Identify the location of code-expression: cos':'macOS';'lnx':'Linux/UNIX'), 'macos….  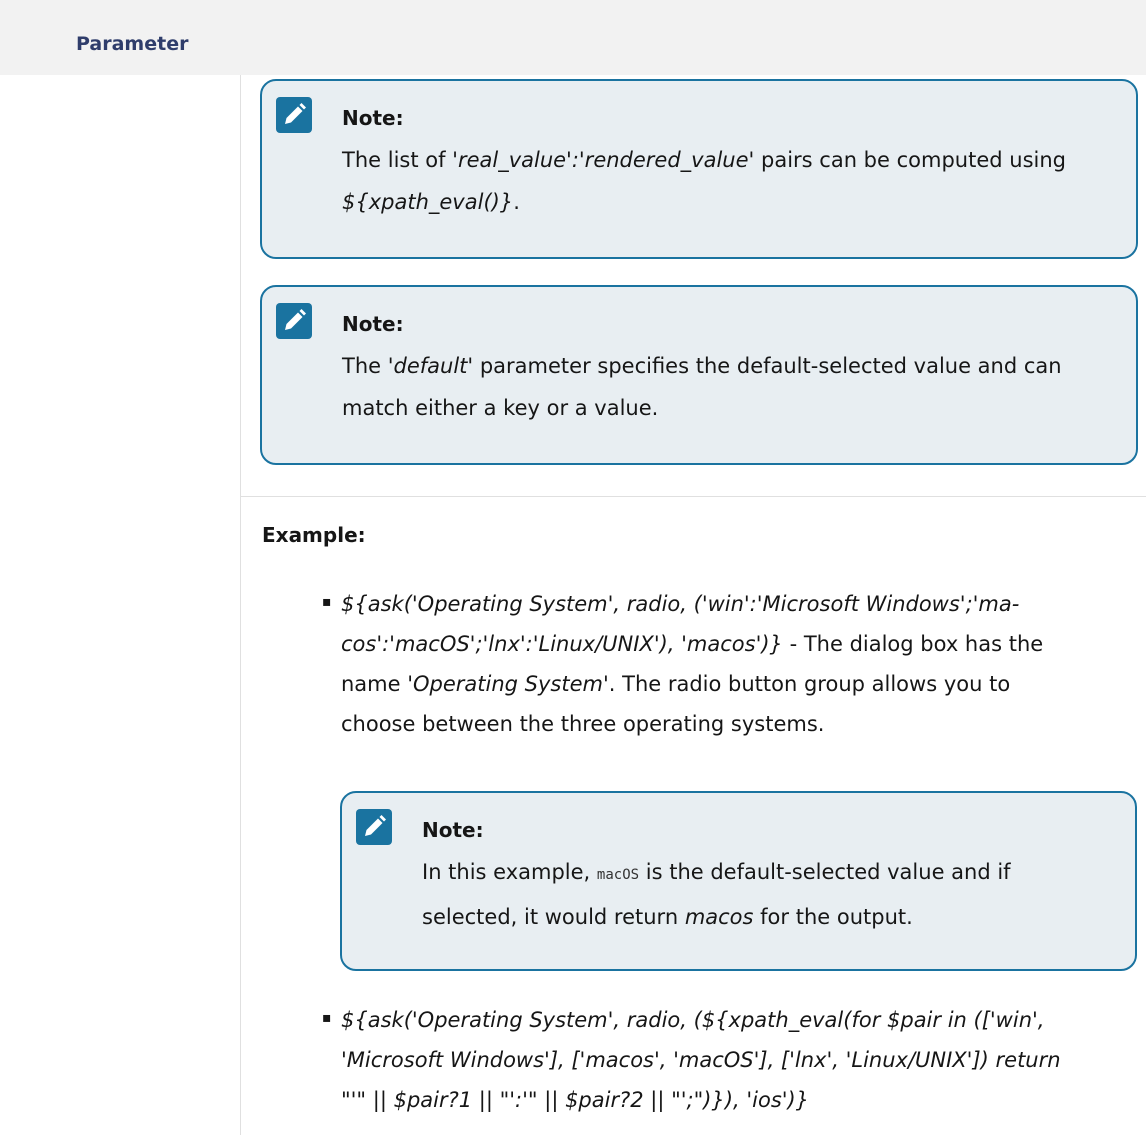
(562, 644).